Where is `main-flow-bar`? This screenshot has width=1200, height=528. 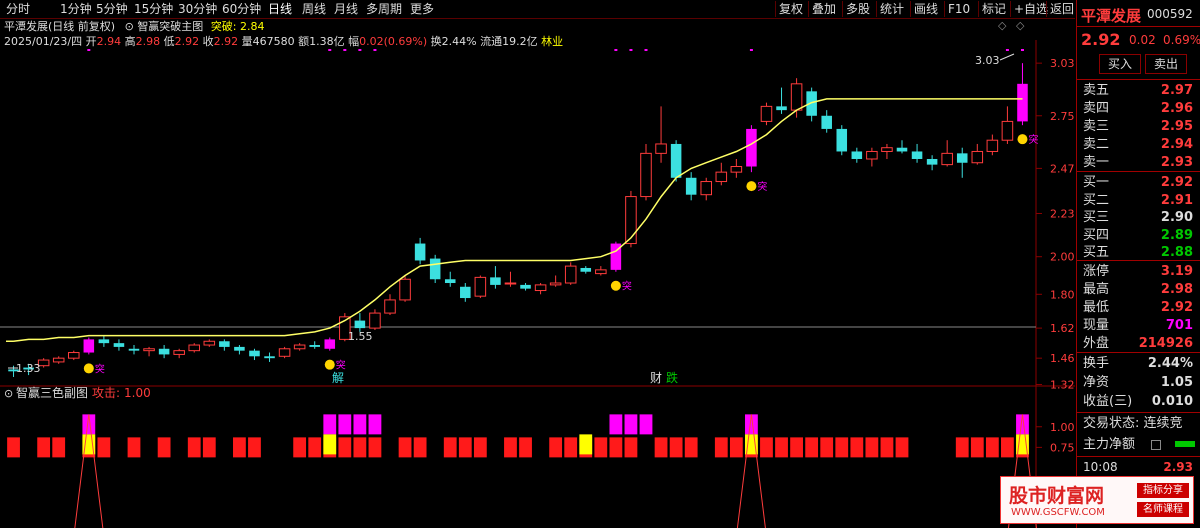
main-flow-bar is located at coordinates (1185, 444).